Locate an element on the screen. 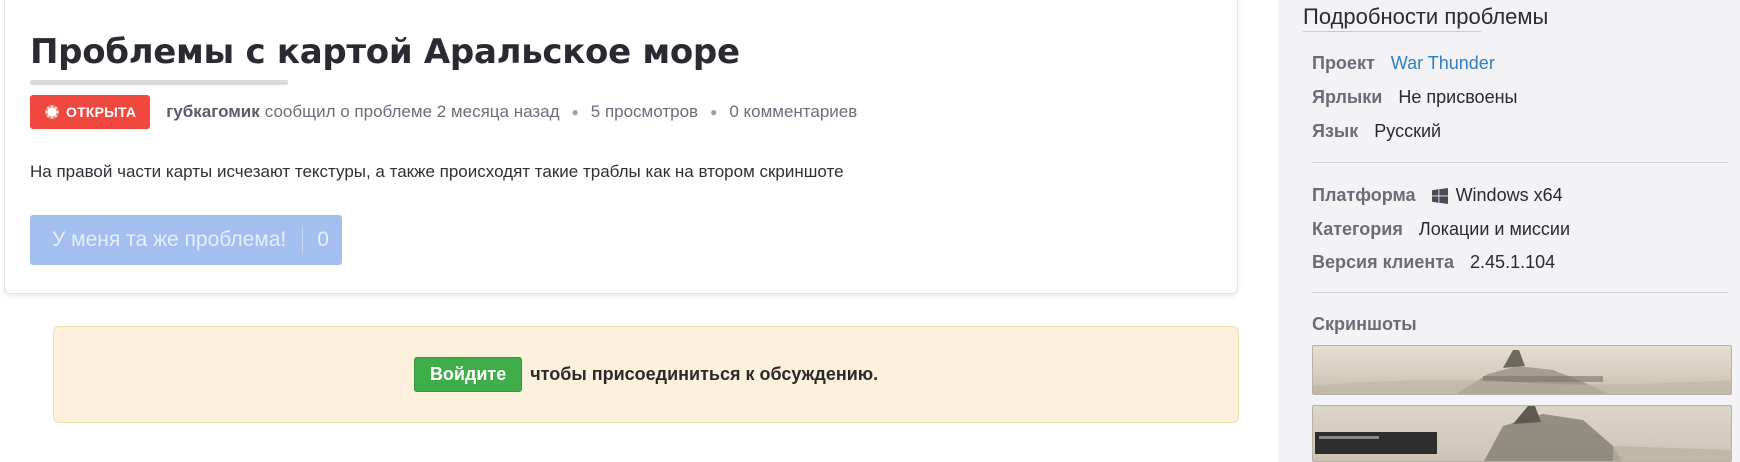 Image resolution: width=1740 pixels, height=462 pixels. same-problem-count: 0 is located at coordinates (323, 239).